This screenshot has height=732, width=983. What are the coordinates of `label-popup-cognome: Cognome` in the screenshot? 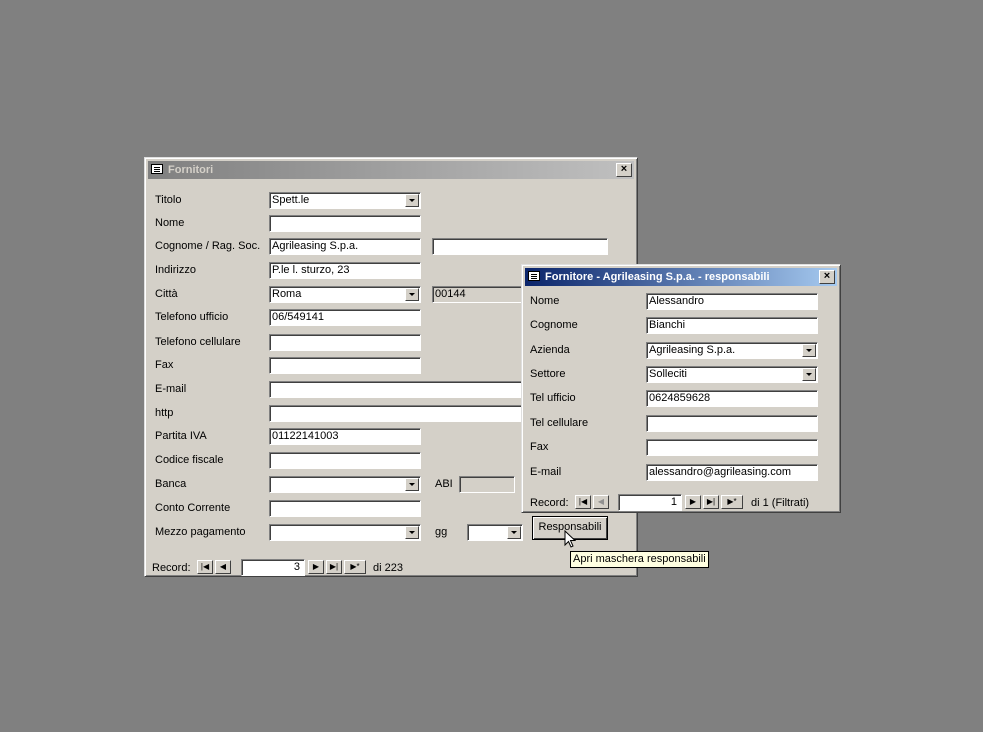 It's located at (554, 325).